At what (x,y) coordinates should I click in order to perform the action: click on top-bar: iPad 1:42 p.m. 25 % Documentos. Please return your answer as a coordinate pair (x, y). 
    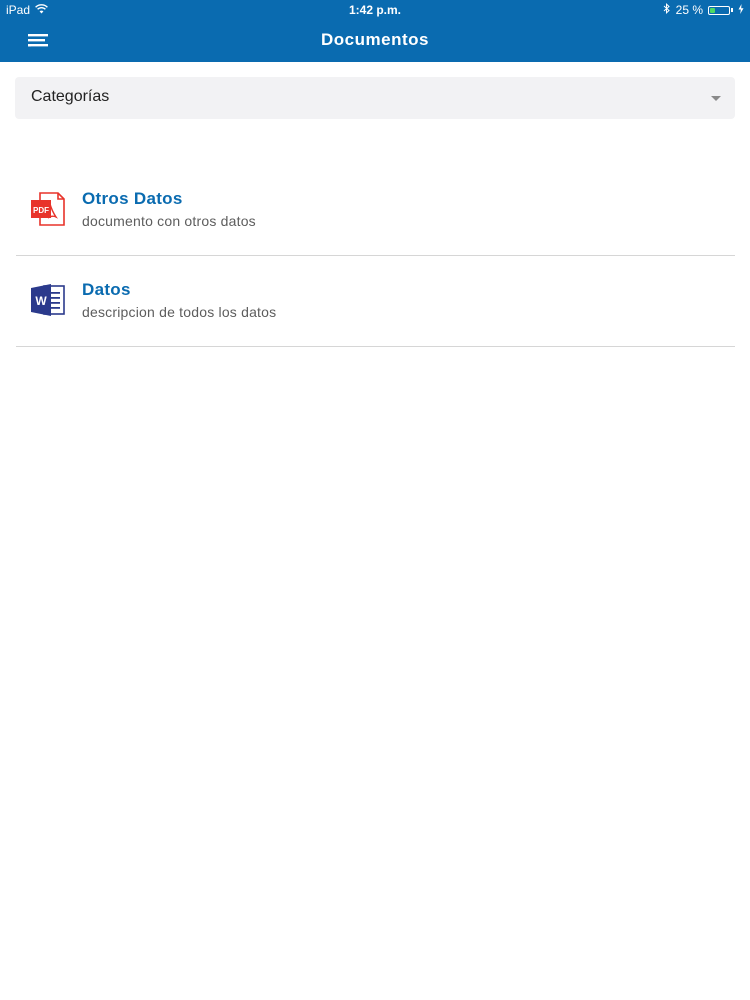
    Looking at the image, I should click on (375, 31).